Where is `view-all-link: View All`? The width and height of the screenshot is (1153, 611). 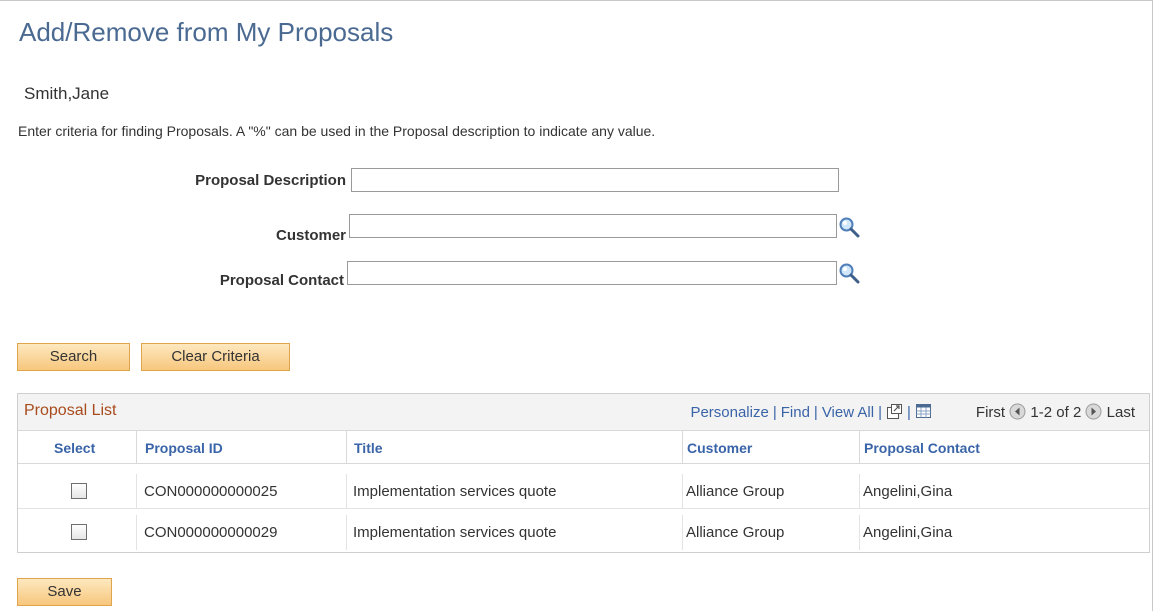
view-all-link: View All is located at coordinates (848, 412).